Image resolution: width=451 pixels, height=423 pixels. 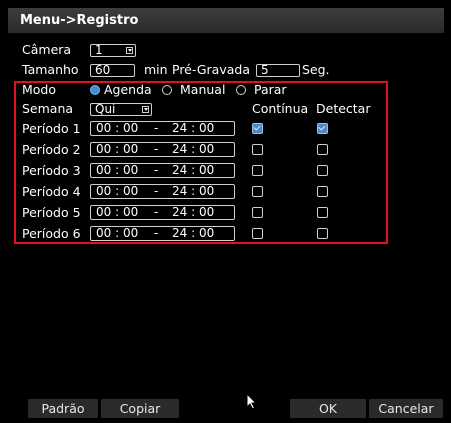 I want to click on week-label: Semana, so click(x=48, y=108).